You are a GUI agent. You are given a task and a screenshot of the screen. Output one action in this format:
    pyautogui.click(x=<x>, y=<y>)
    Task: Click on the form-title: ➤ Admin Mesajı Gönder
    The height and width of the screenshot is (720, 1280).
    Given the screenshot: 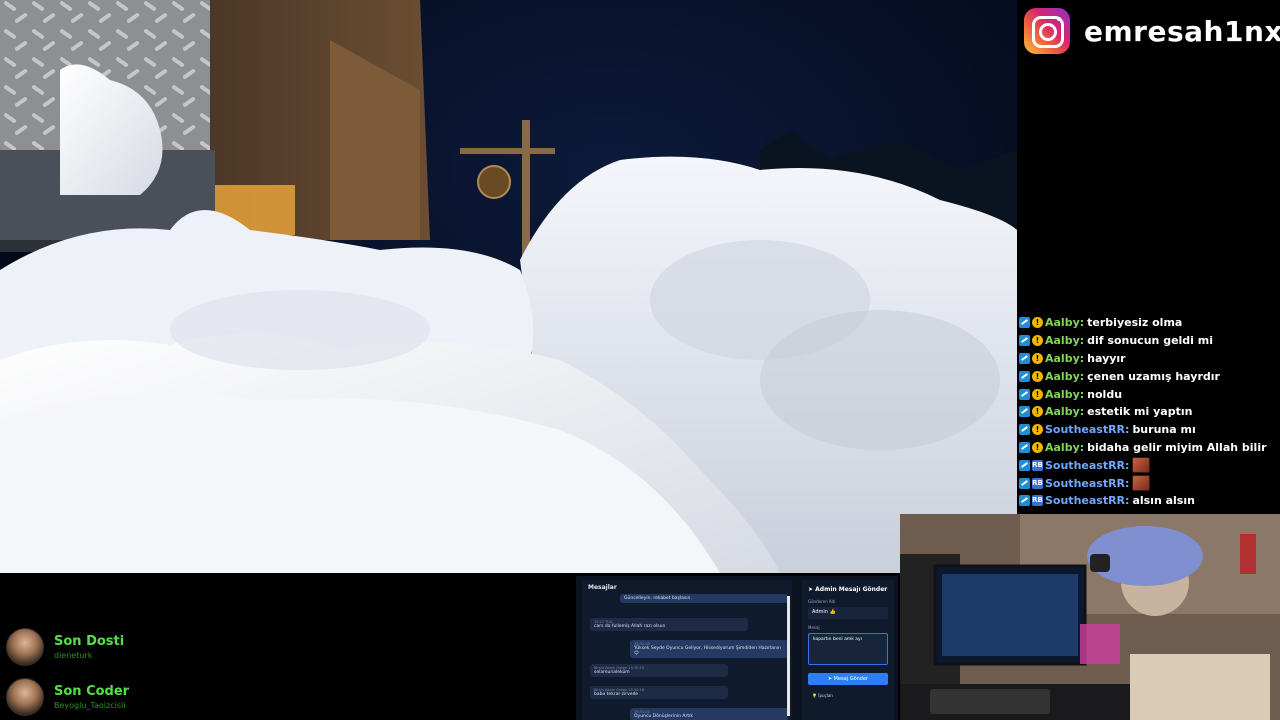 What is the action you would take?
    pyautogui.click(x=848, y=589)
    